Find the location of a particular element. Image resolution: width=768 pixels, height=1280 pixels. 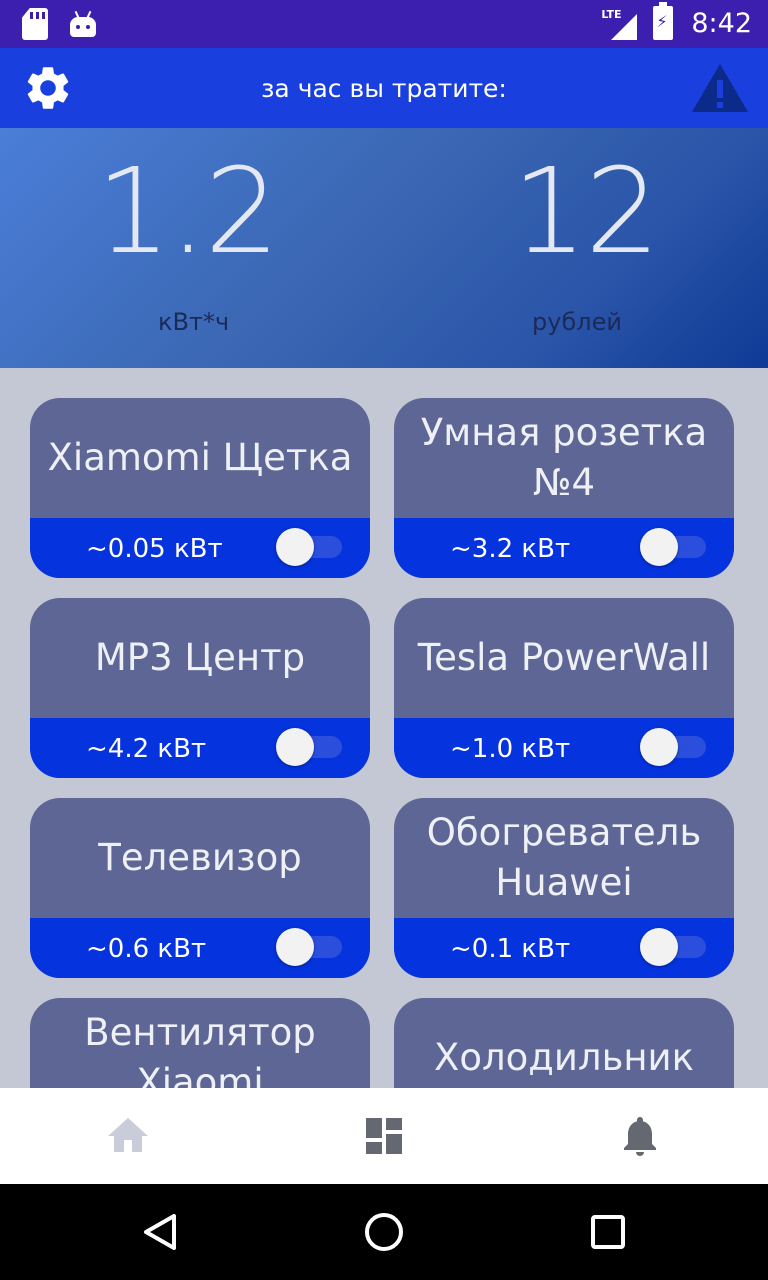

nav-notifications-button is located at coordinates (640, 1136).